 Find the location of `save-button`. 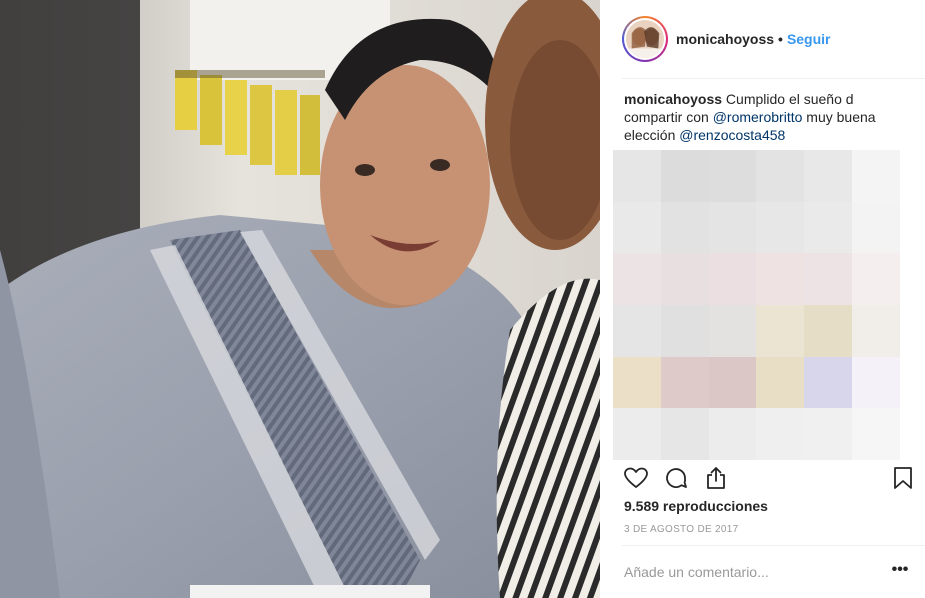

save-button is located at coordinates (903, 478).